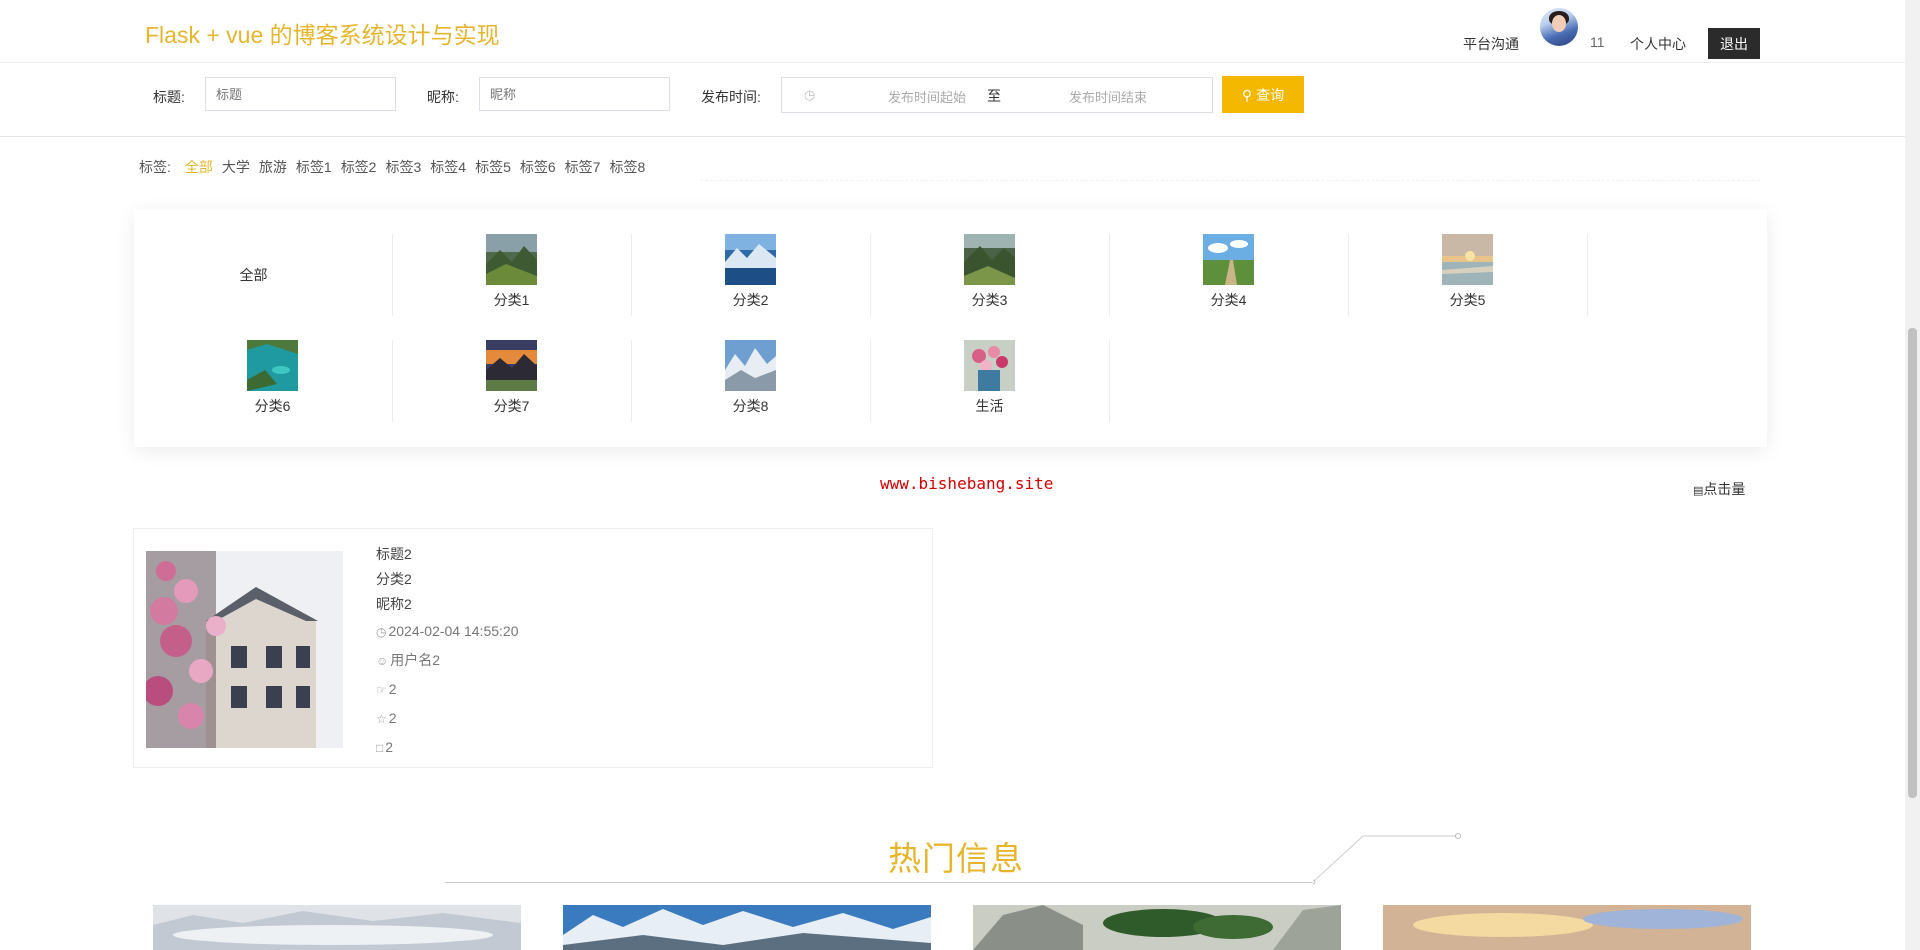 Image resolution: width=1920 pixels, height=950 pixels. Describe the element at coordinates (1387, 859) in the screenshot. I see `decorative-line` at that location.